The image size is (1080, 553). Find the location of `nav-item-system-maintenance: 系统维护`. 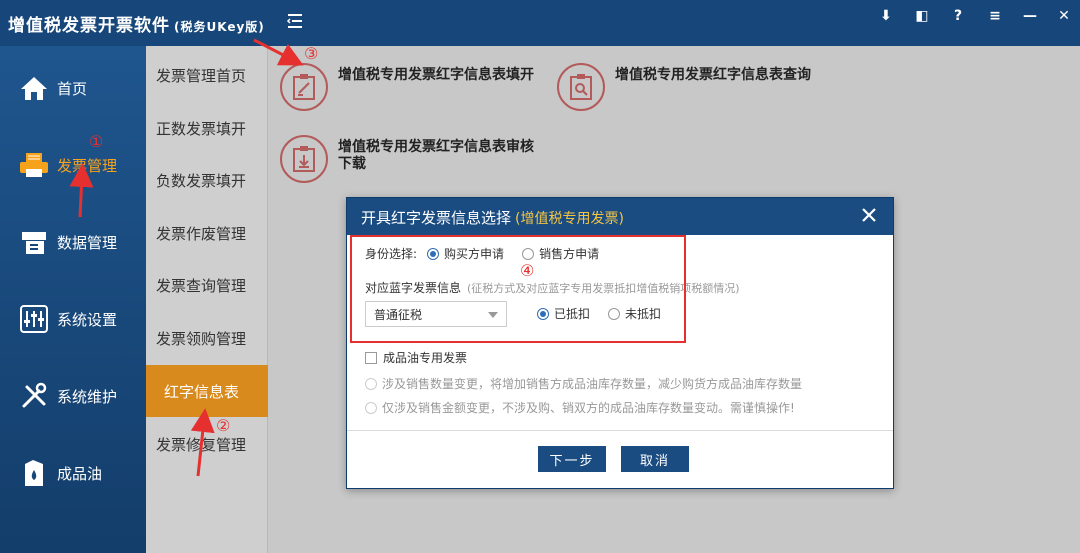

nav-item-system-maintenance: 系统维护 is located at coordinates (73, 396).